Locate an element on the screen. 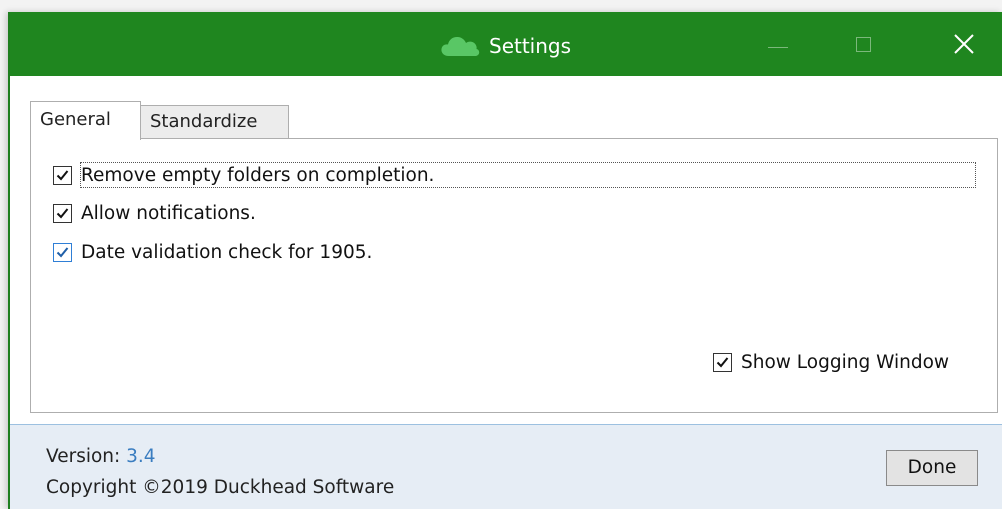  tab-standardize: Standardize is located at coordinates (215, 122).